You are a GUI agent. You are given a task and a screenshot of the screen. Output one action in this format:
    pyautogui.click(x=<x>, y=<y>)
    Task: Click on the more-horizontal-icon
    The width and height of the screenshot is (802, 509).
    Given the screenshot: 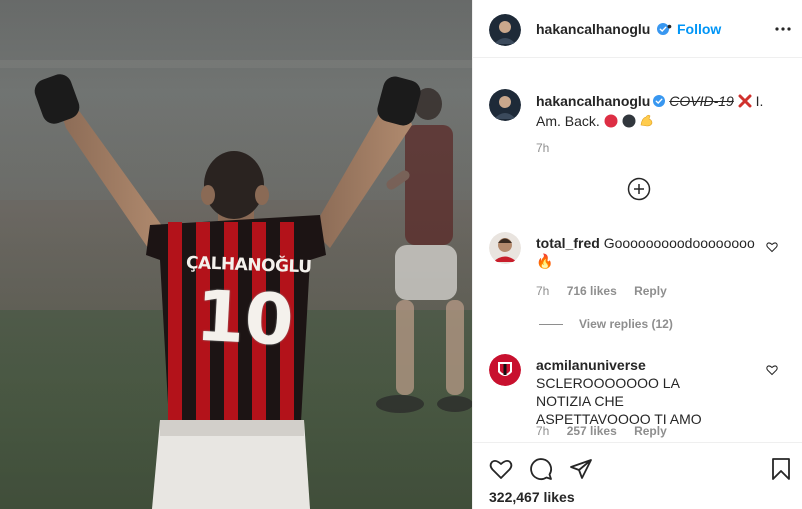 What is the action you would take?
    pyautogui.click(x=783, y=29)
    